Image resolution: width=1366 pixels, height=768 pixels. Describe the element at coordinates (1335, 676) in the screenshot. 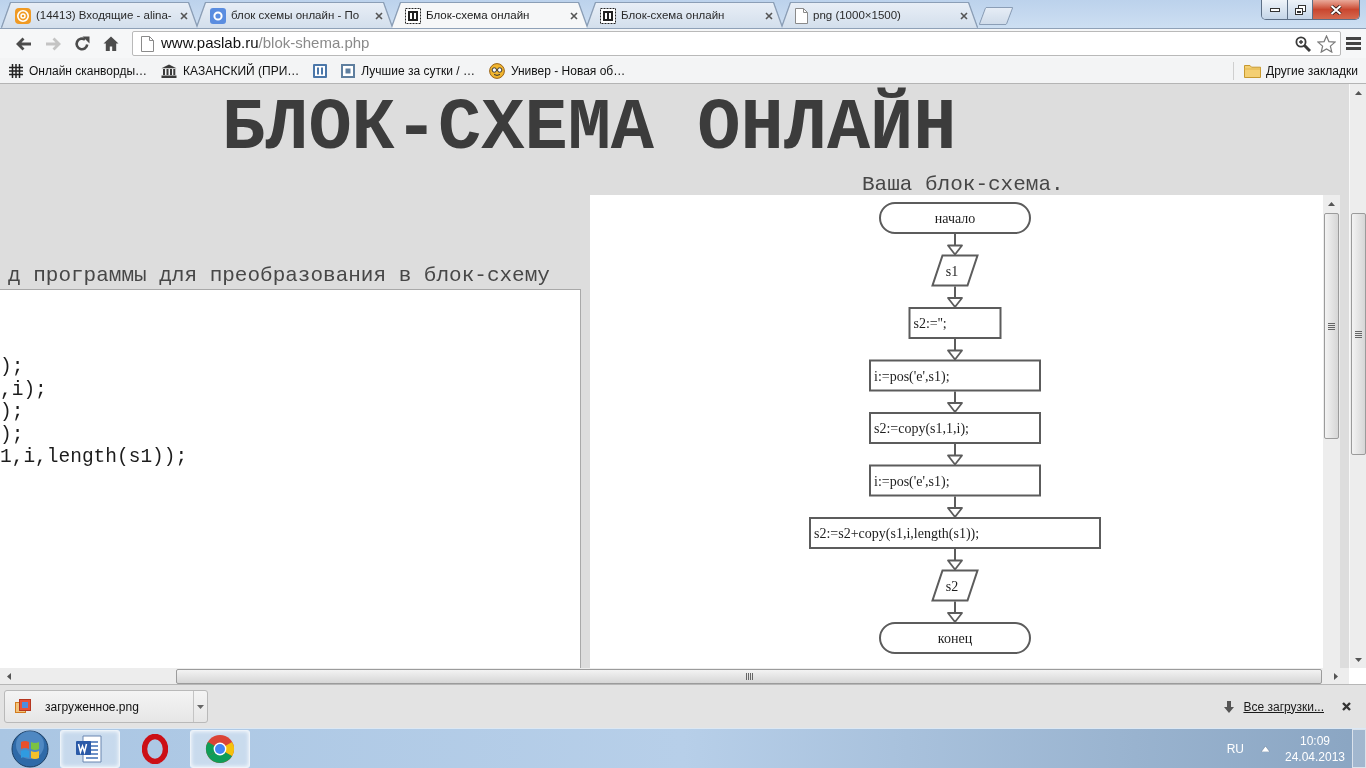

I see `right-arrow-icon` at that location.